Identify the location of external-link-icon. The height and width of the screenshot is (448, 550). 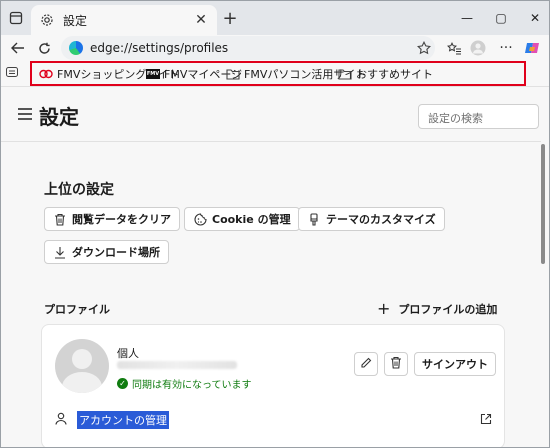
(487, 420).